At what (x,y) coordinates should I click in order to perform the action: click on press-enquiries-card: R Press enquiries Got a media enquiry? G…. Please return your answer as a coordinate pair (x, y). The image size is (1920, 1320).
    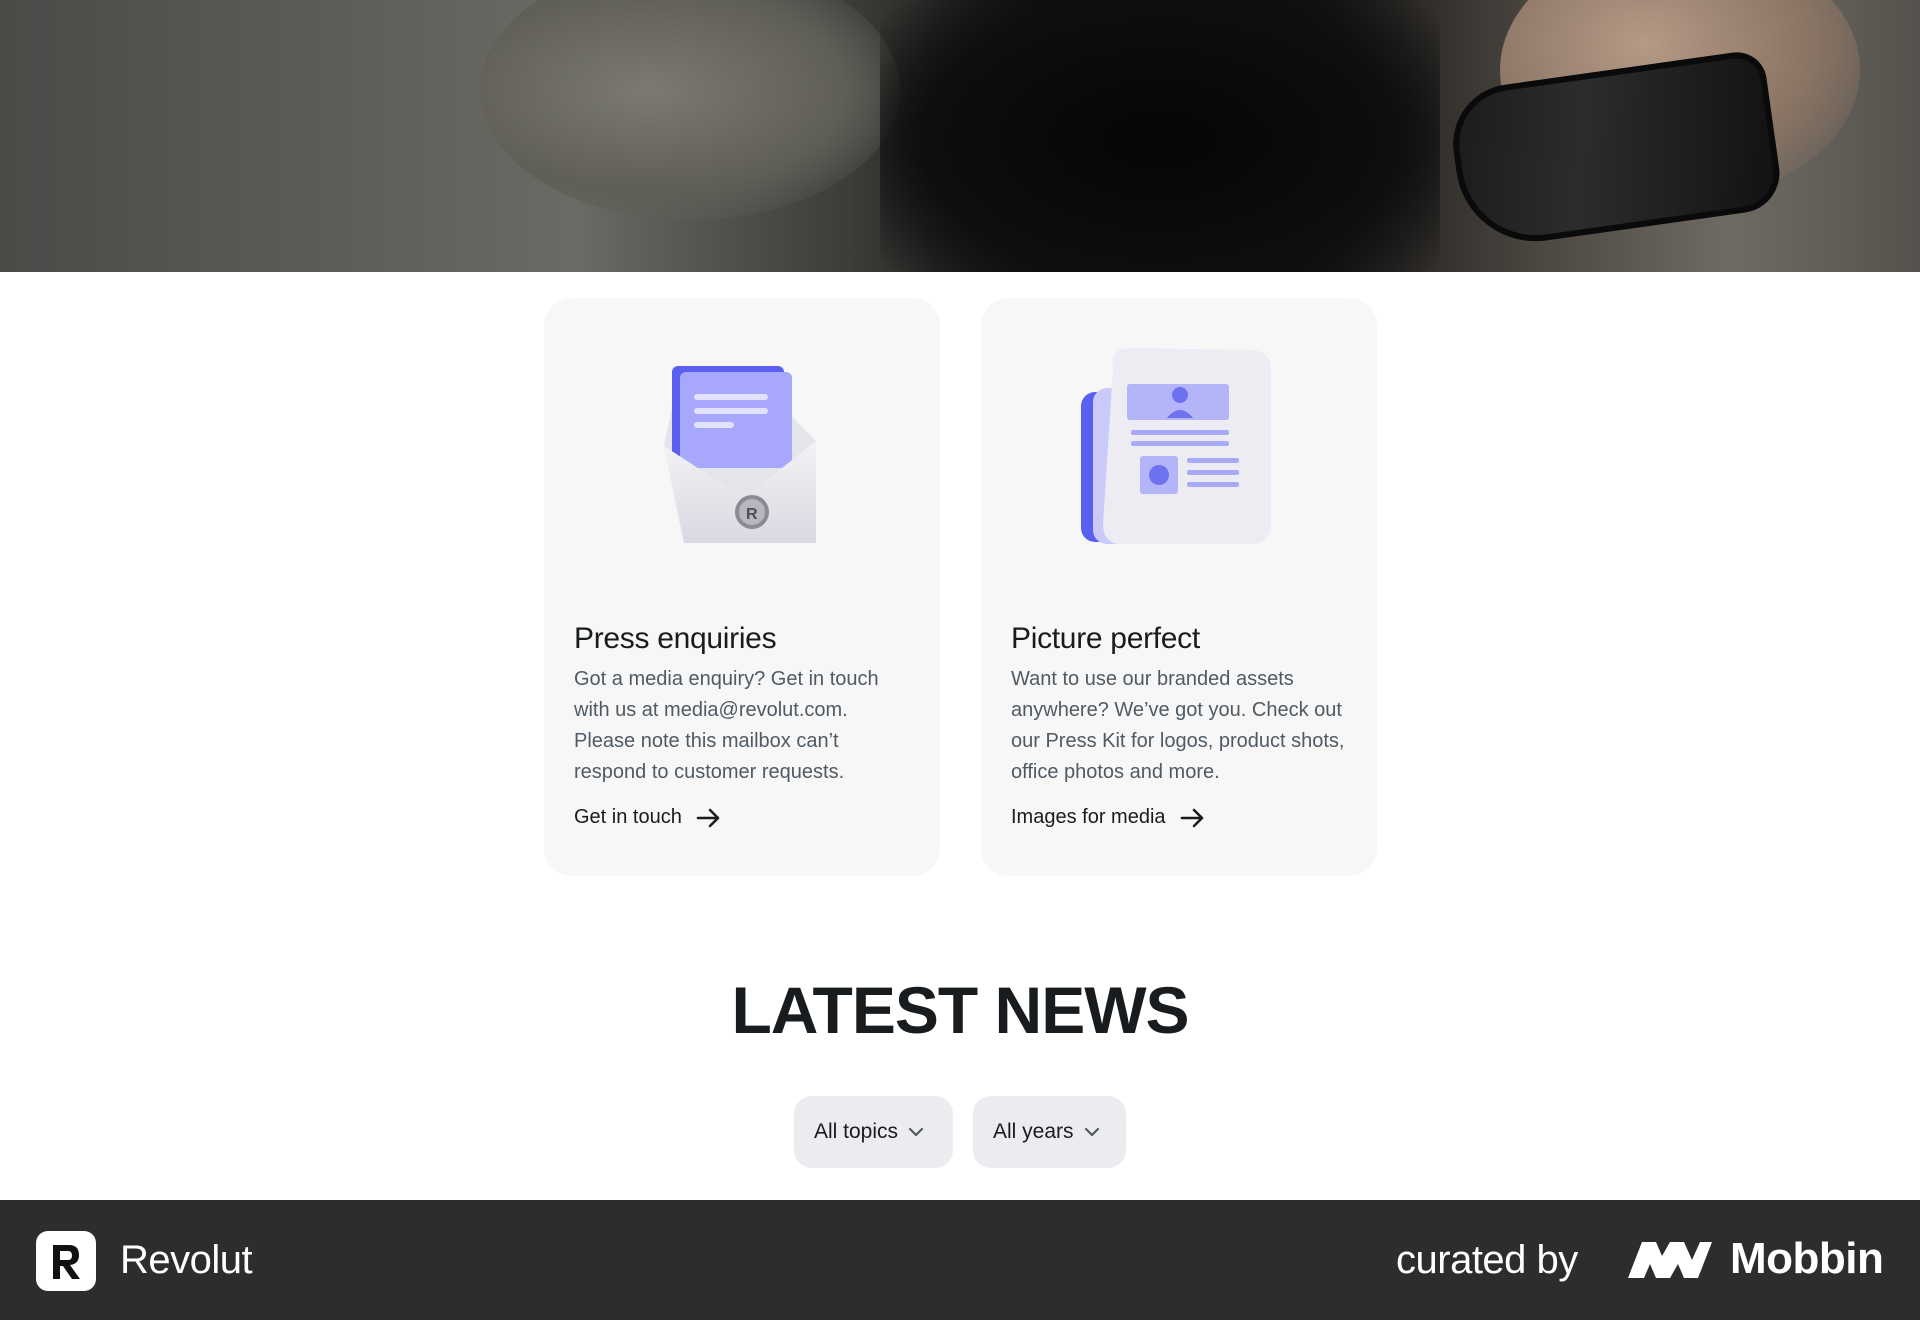
    Looking at the image, I should click on (742, 587).